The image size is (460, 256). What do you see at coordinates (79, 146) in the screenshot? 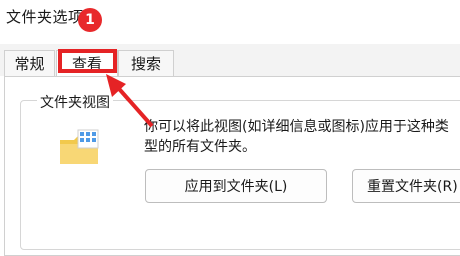
I see `folder-view-icon` at bounding box center [79, 146].